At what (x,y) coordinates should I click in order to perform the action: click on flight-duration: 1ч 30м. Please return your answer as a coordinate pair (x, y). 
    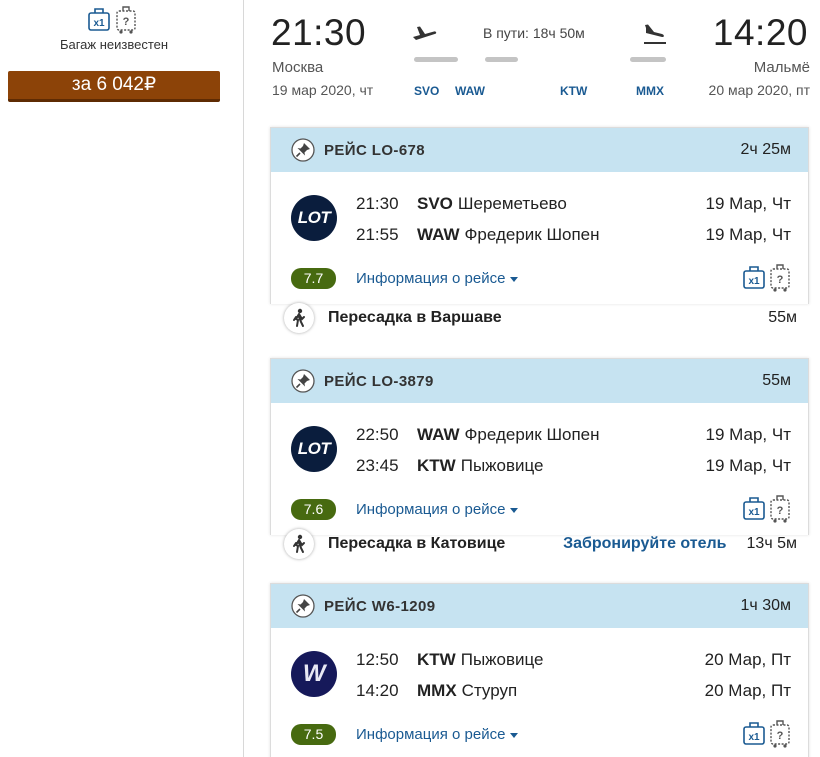
    Looking at the image, I should click on (765, 605).